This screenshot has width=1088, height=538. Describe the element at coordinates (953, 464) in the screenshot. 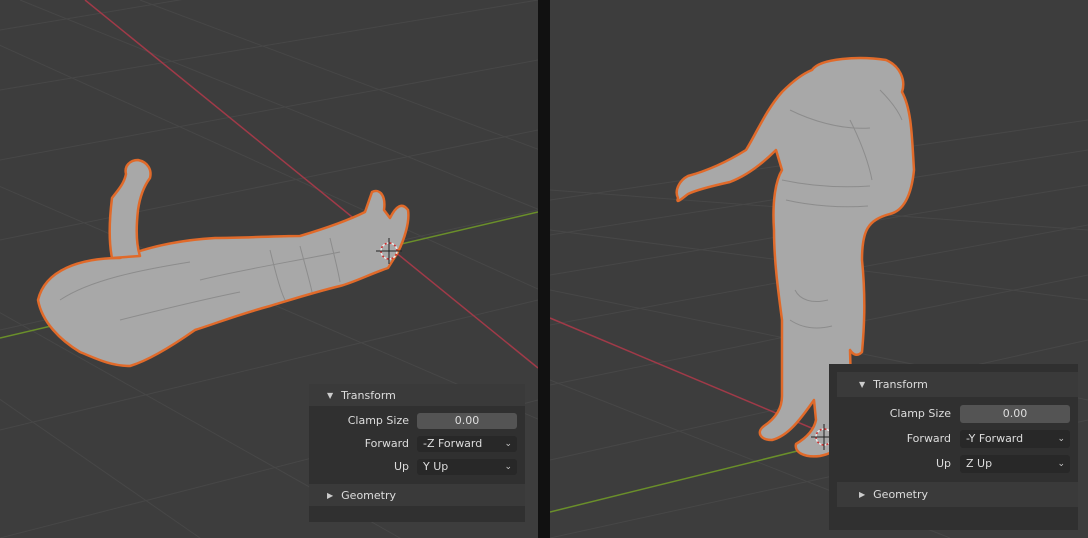

I see `up-row: Up Z Up ⌄` at that location.